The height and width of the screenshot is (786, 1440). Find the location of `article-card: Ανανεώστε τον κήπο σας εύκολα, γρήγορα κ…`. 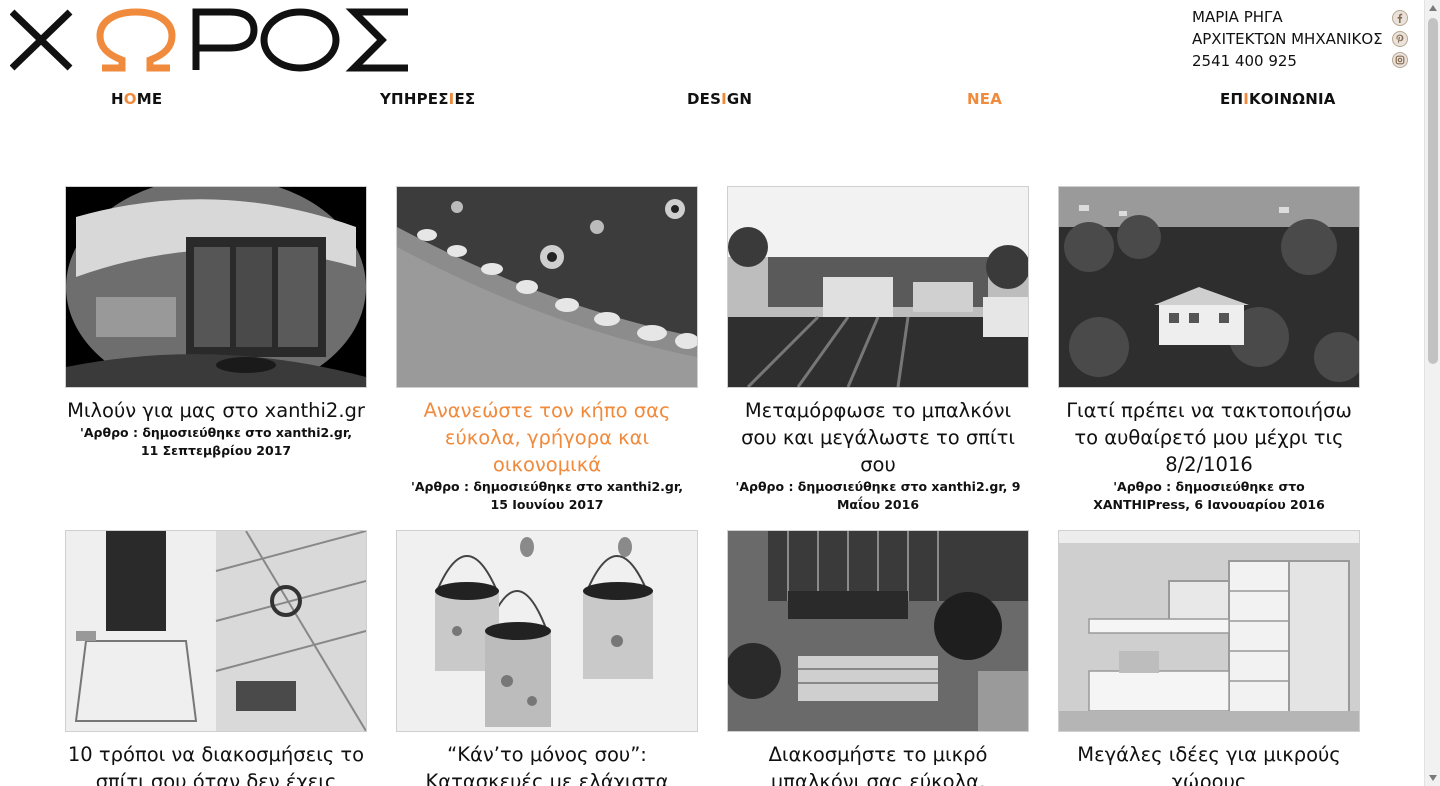

article-card: Ανανεώστε τον κήπο σας εύκολα, γρήγορα κ… is located at coordinates (547, 350).